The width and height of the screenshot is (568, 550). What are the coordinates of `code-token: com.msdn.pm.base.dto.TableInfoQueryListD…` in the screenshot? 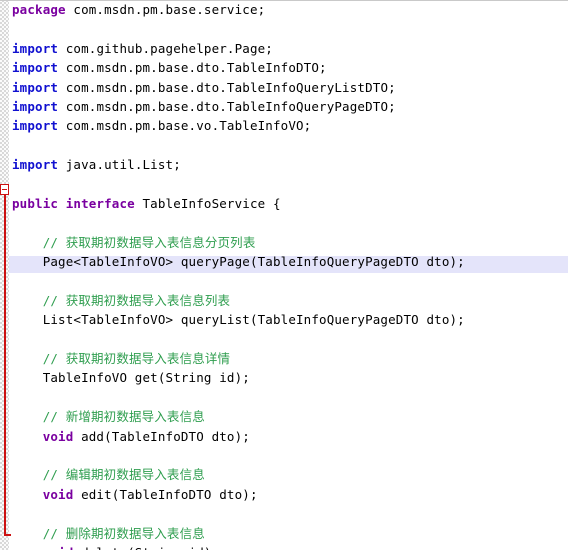 It's located at (227, 87).